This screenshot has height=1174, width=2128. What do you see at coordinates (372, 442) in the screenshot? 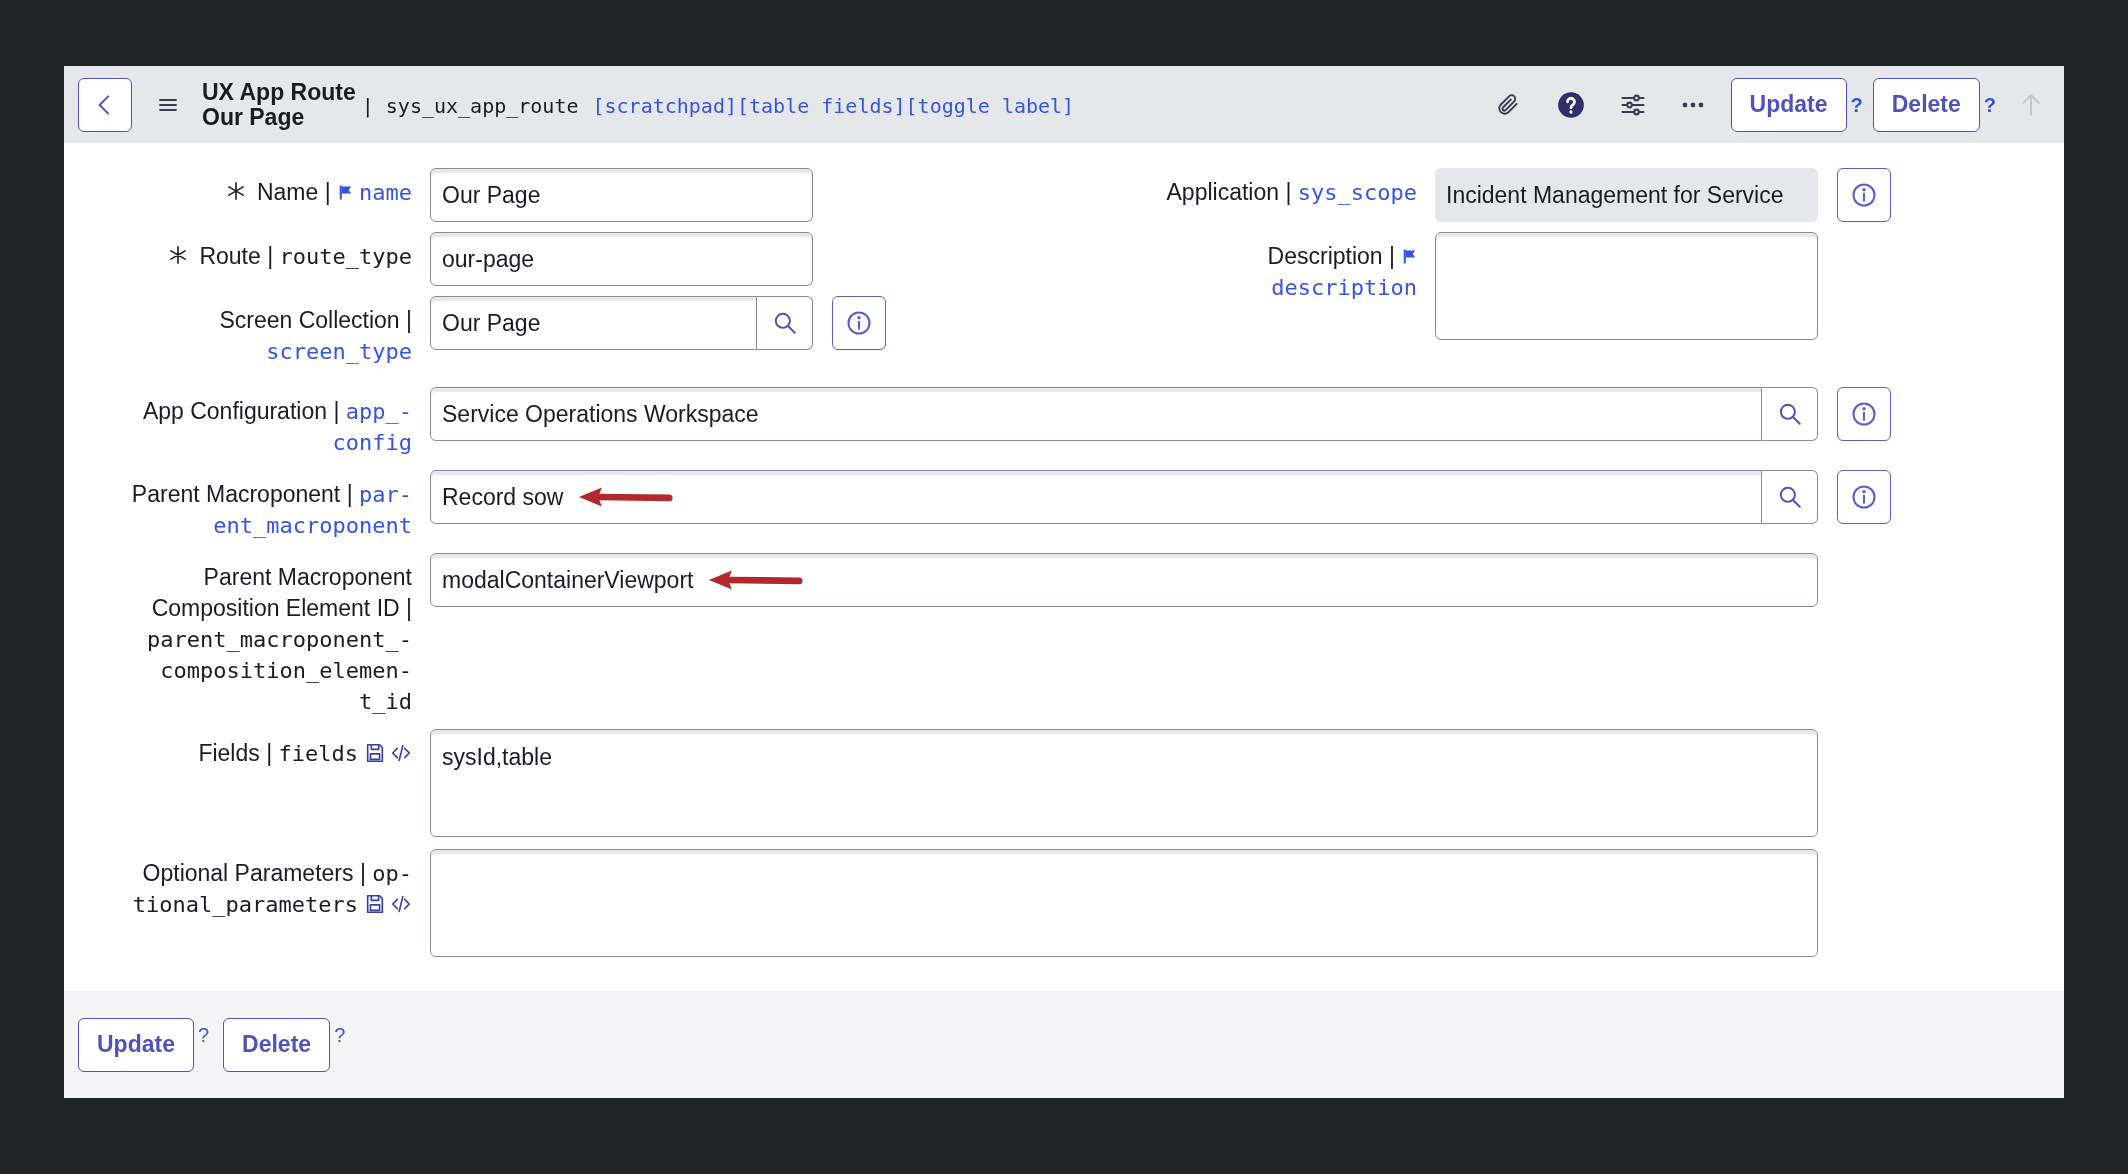
I see `field-name-link: config` at bounding box center [372, 442].